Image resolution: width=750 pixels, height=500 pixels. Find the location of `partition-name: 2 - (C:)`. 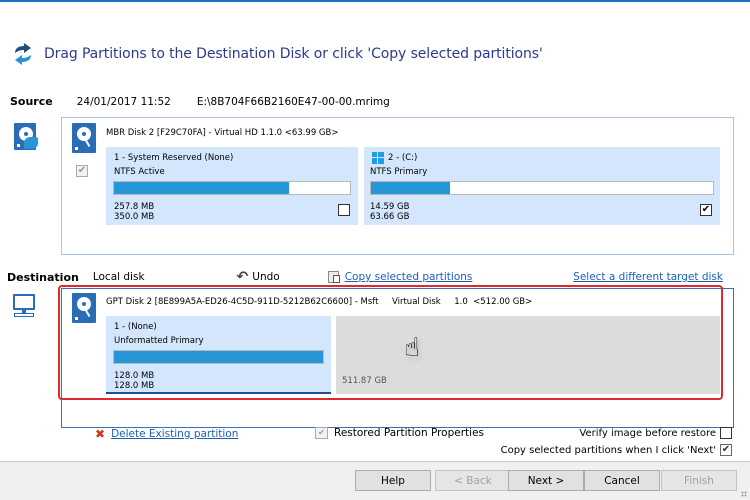

partition-name: 2 - (C:) is located at coordinates (403, 158).